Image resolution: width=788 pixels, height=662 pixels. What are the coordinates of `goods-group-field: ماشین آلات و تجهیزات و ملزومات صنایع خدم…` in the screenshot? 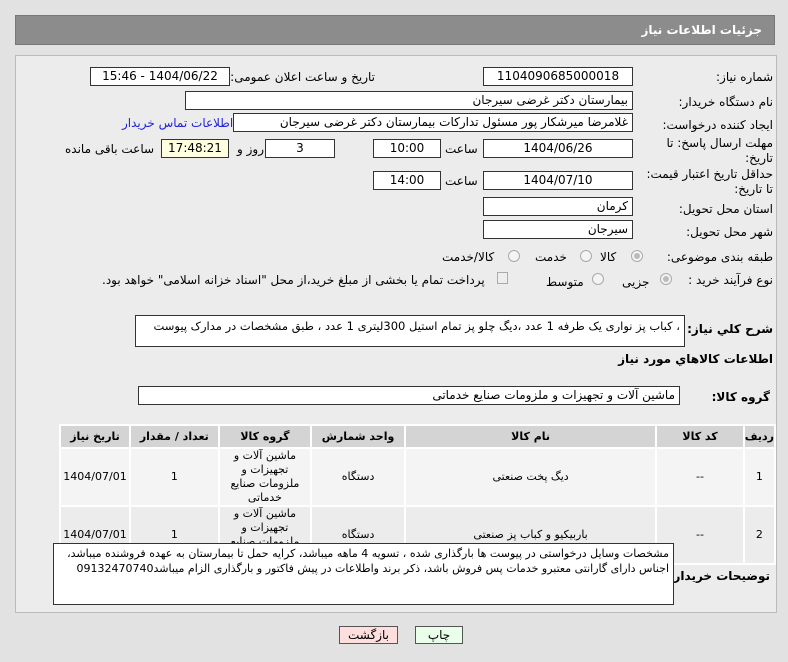 It's located at (409, 395).